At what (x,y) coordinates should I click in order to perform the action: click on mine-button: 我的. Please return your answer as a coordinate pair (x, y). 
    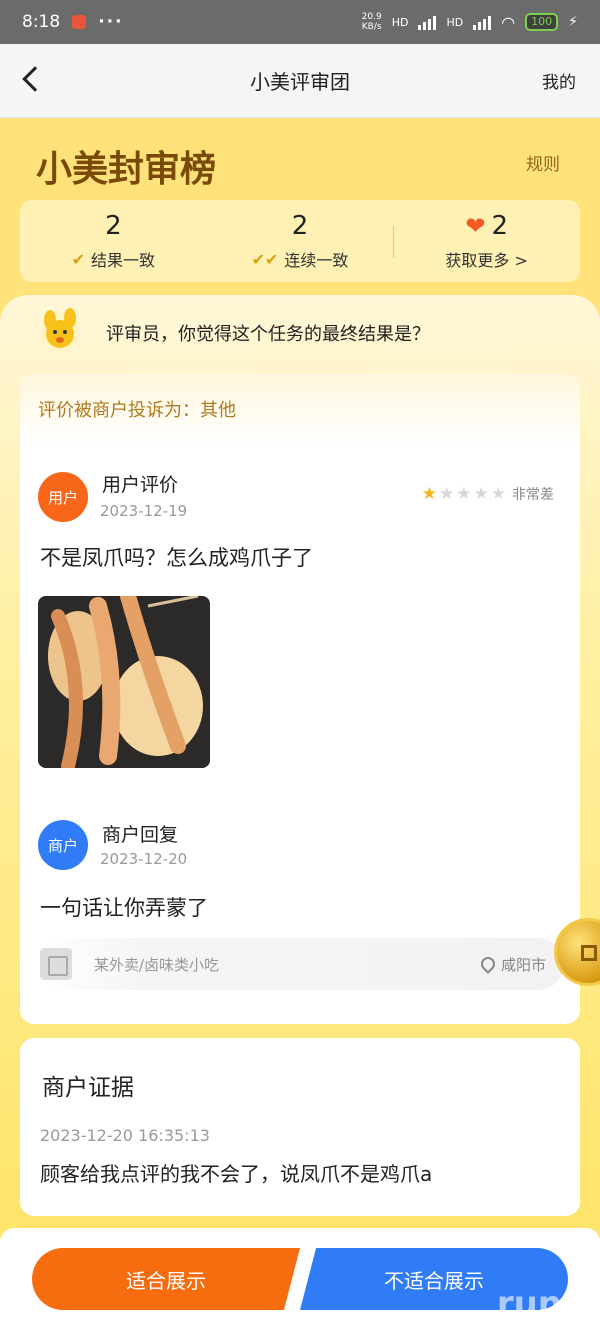
    Looking at the image, I should click on (559, 80).